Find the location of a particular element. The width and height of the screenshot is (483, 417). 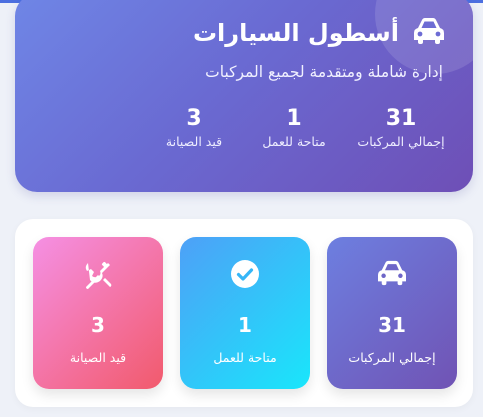

header-stat-maintenance: 3 قيد الصيانة is located at coordinates (194, 127).